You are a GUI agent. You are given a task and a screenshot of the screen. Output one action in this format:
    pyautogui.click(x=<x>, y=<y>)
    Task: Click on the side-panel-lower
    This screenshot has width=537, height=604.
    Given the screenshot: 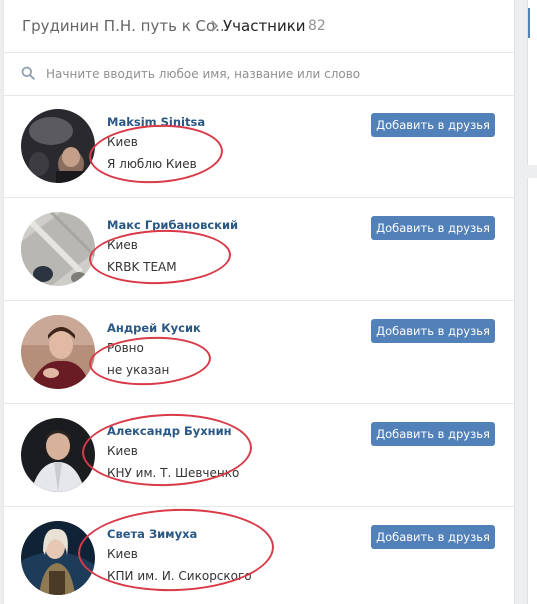 What is the action you would take?
    pyautogui.click(x=532, y=391)
    